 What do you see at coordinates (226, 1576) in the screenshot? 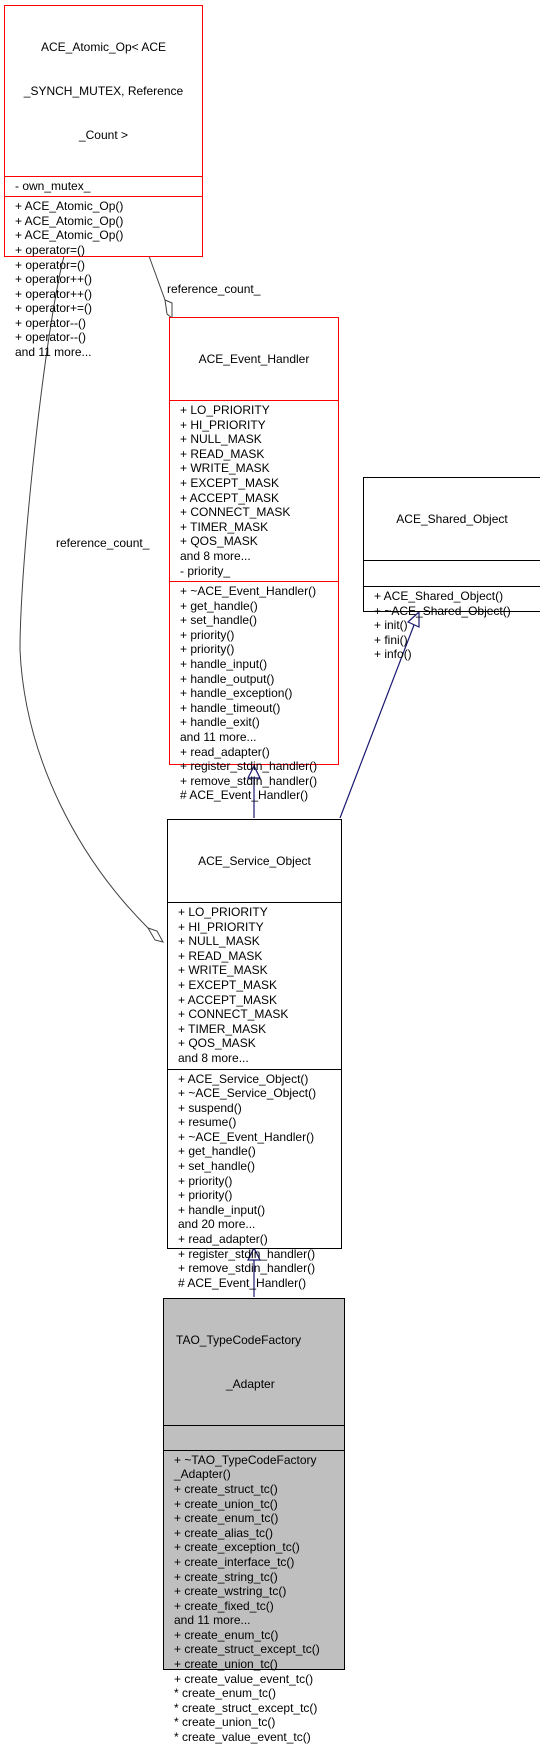
I see `class-member: + create_string_tc()` at bounding box center [226, 1576].